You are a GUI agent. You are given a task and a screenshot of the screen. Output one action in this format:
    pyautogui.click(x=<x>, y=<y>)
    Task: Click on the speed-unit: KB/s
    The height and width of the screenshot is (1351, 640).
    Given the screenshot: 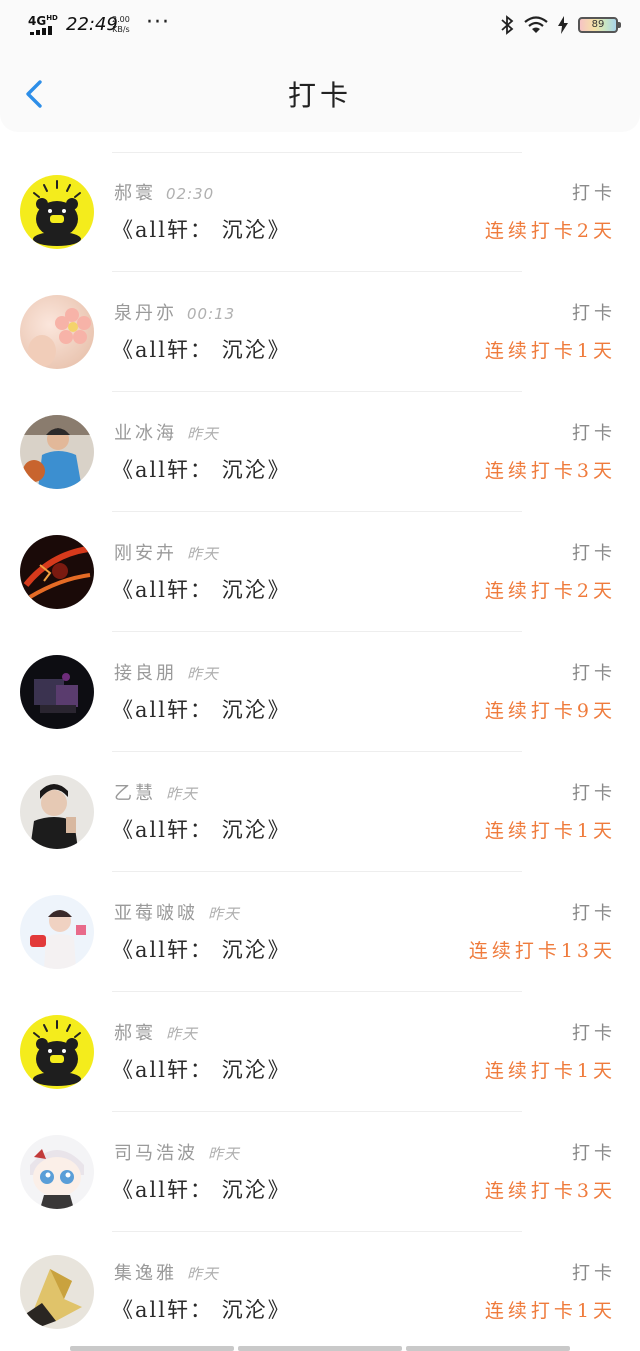 What is the action you would take?
    pyautogui.click(x=121, y=29)
    